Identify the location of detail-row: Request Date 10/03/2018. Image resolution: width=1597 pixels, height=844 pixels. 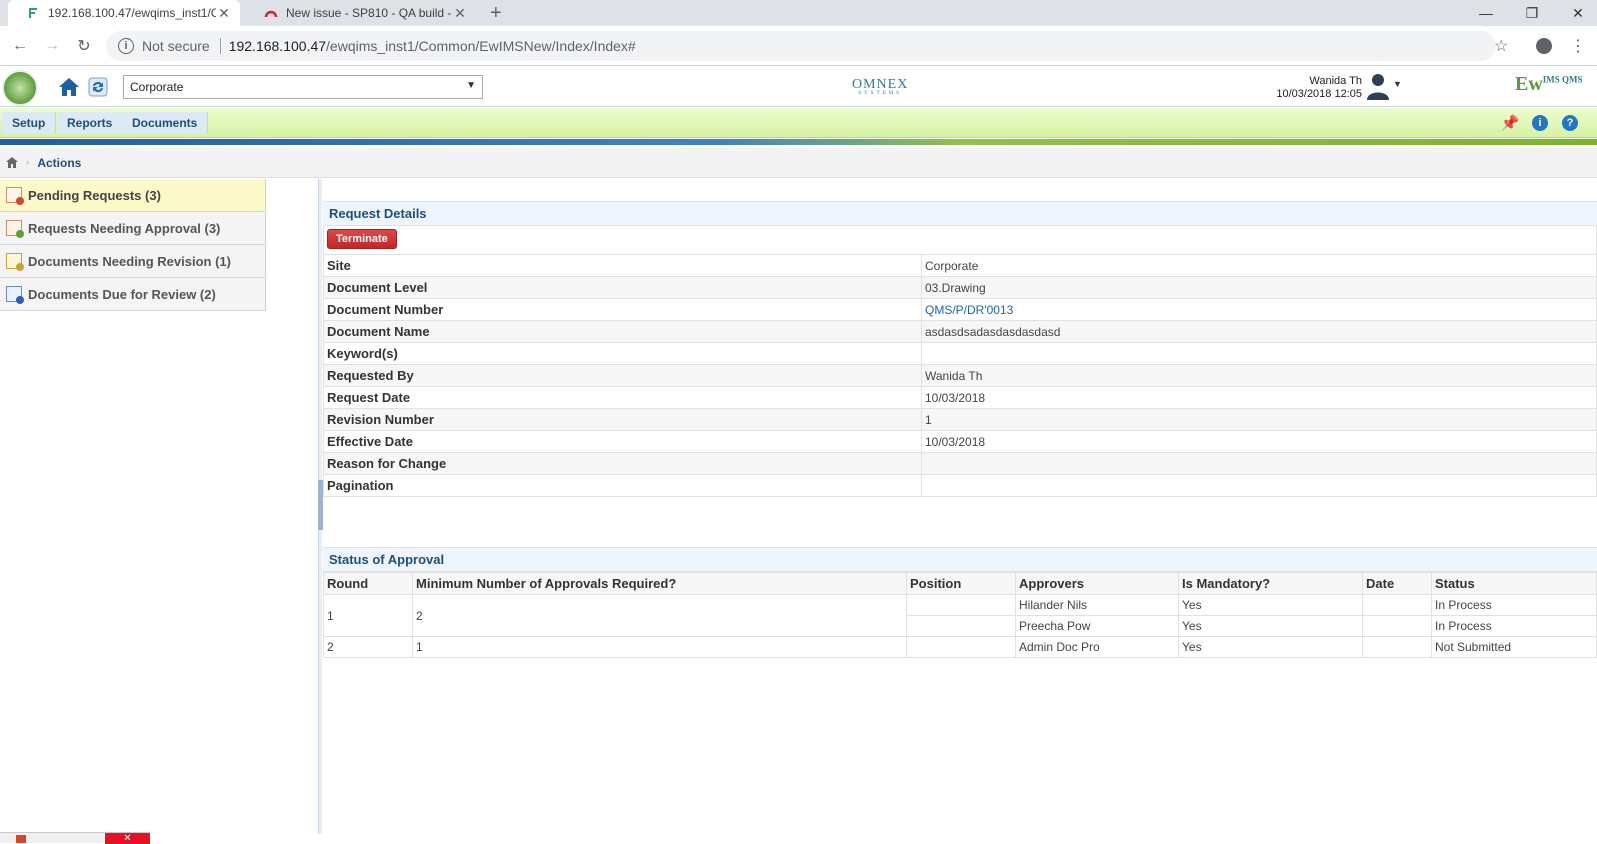
(960, 397).